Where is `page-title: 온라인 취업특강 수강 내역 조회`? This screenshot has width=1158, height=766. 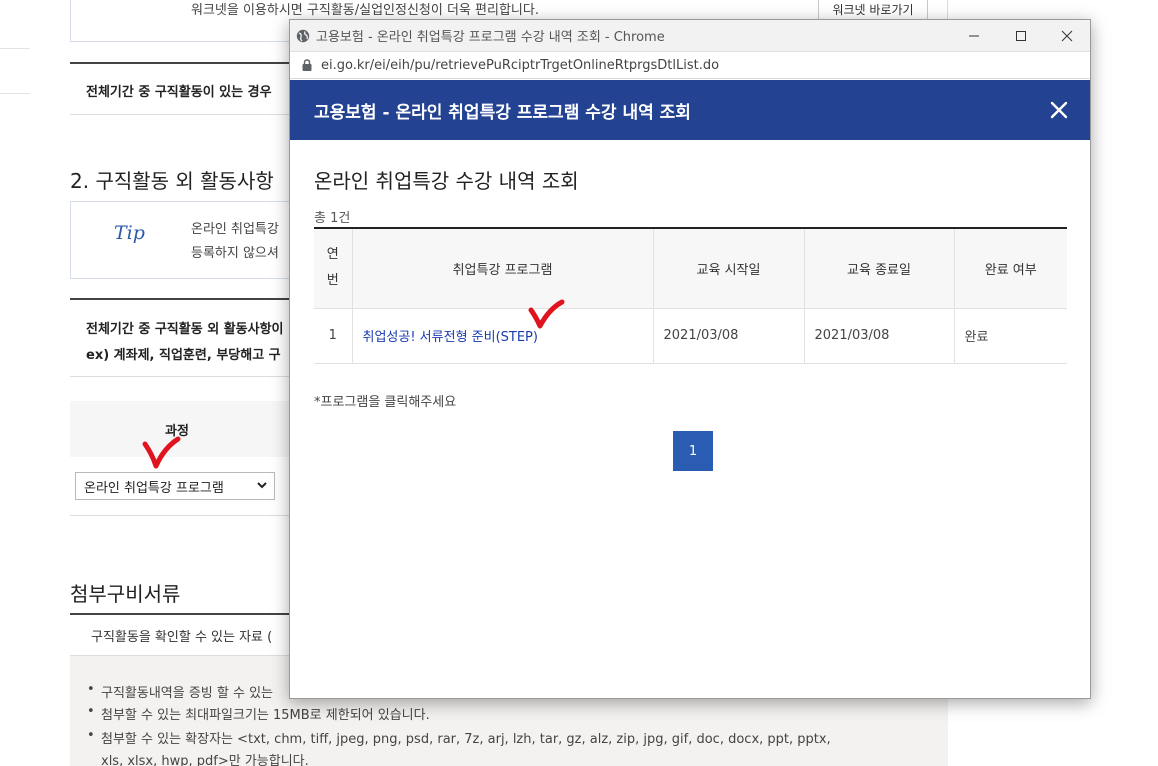
page-title: 온라인 취업특강 수강 내역 조회 is located at coordinates (446, 181).